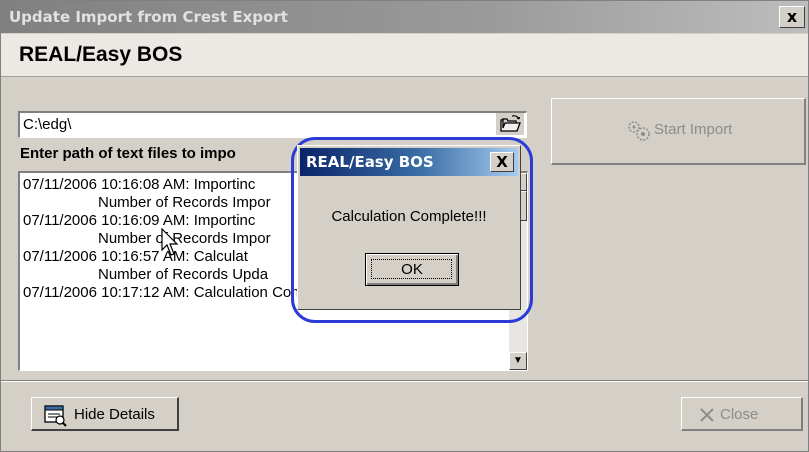 This screenshot has width=809, height=452. I want to click on dialog-ok-button: OK, so click(412, 269).